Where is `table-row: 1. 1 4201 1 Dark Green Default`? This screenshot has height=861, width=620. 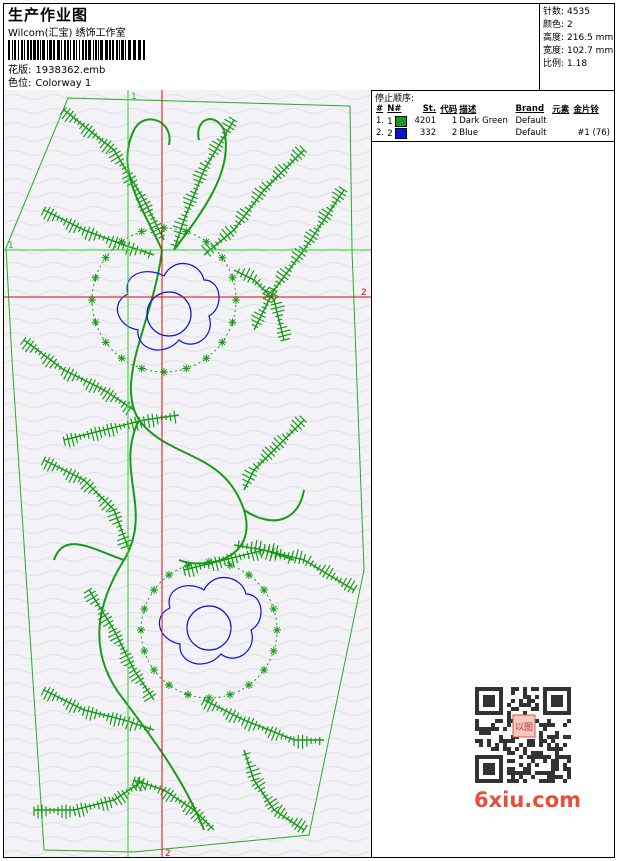 table-row: 1. 1 4201 1 Dark Green Default is located at coordinates (461, 121).